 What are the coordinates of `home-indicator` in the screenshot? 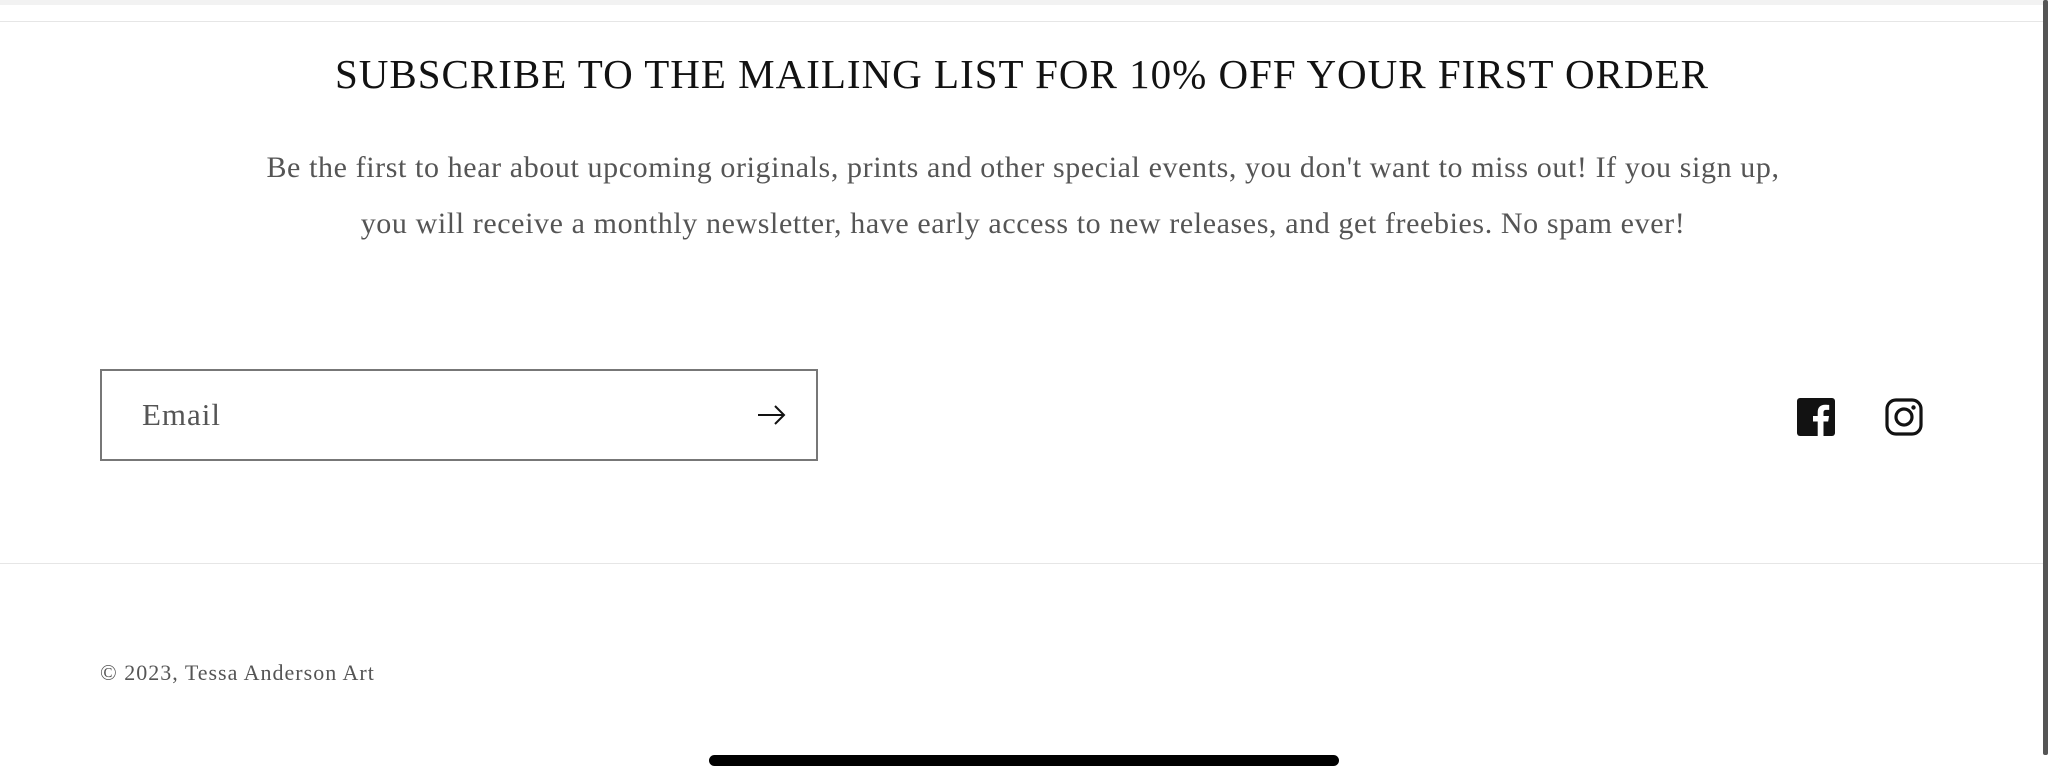 It's located at (1024, 760).